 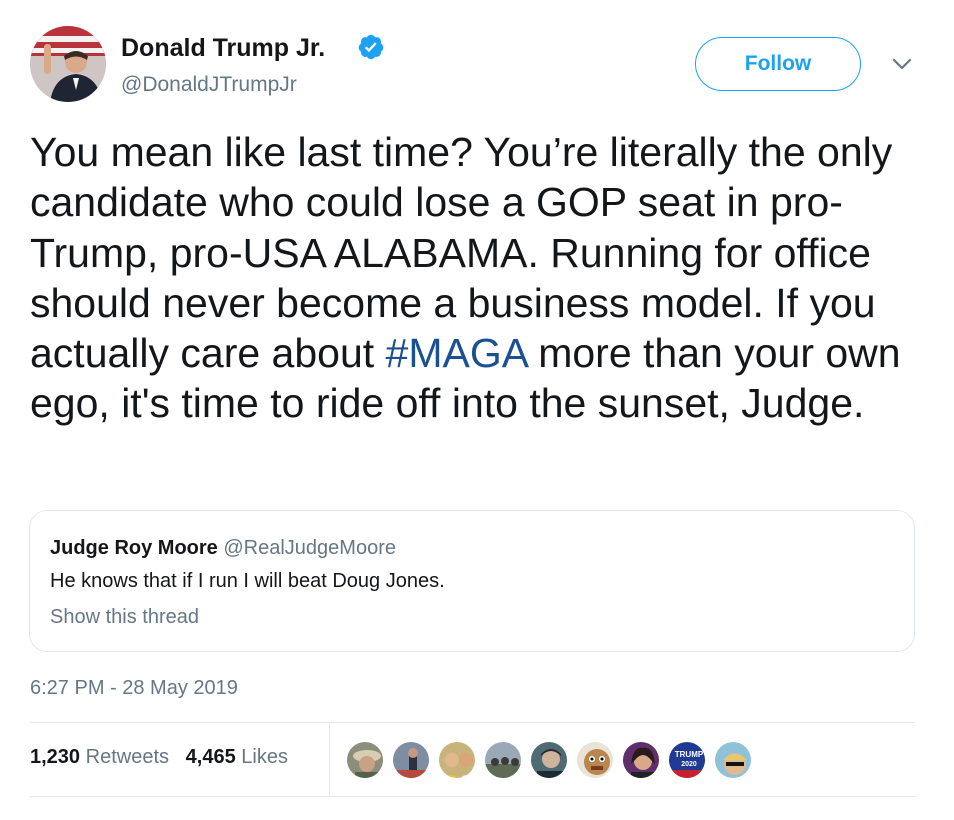 I want to click on retweets-stat: 1,230 Retweets, so click(x=99, y=757).